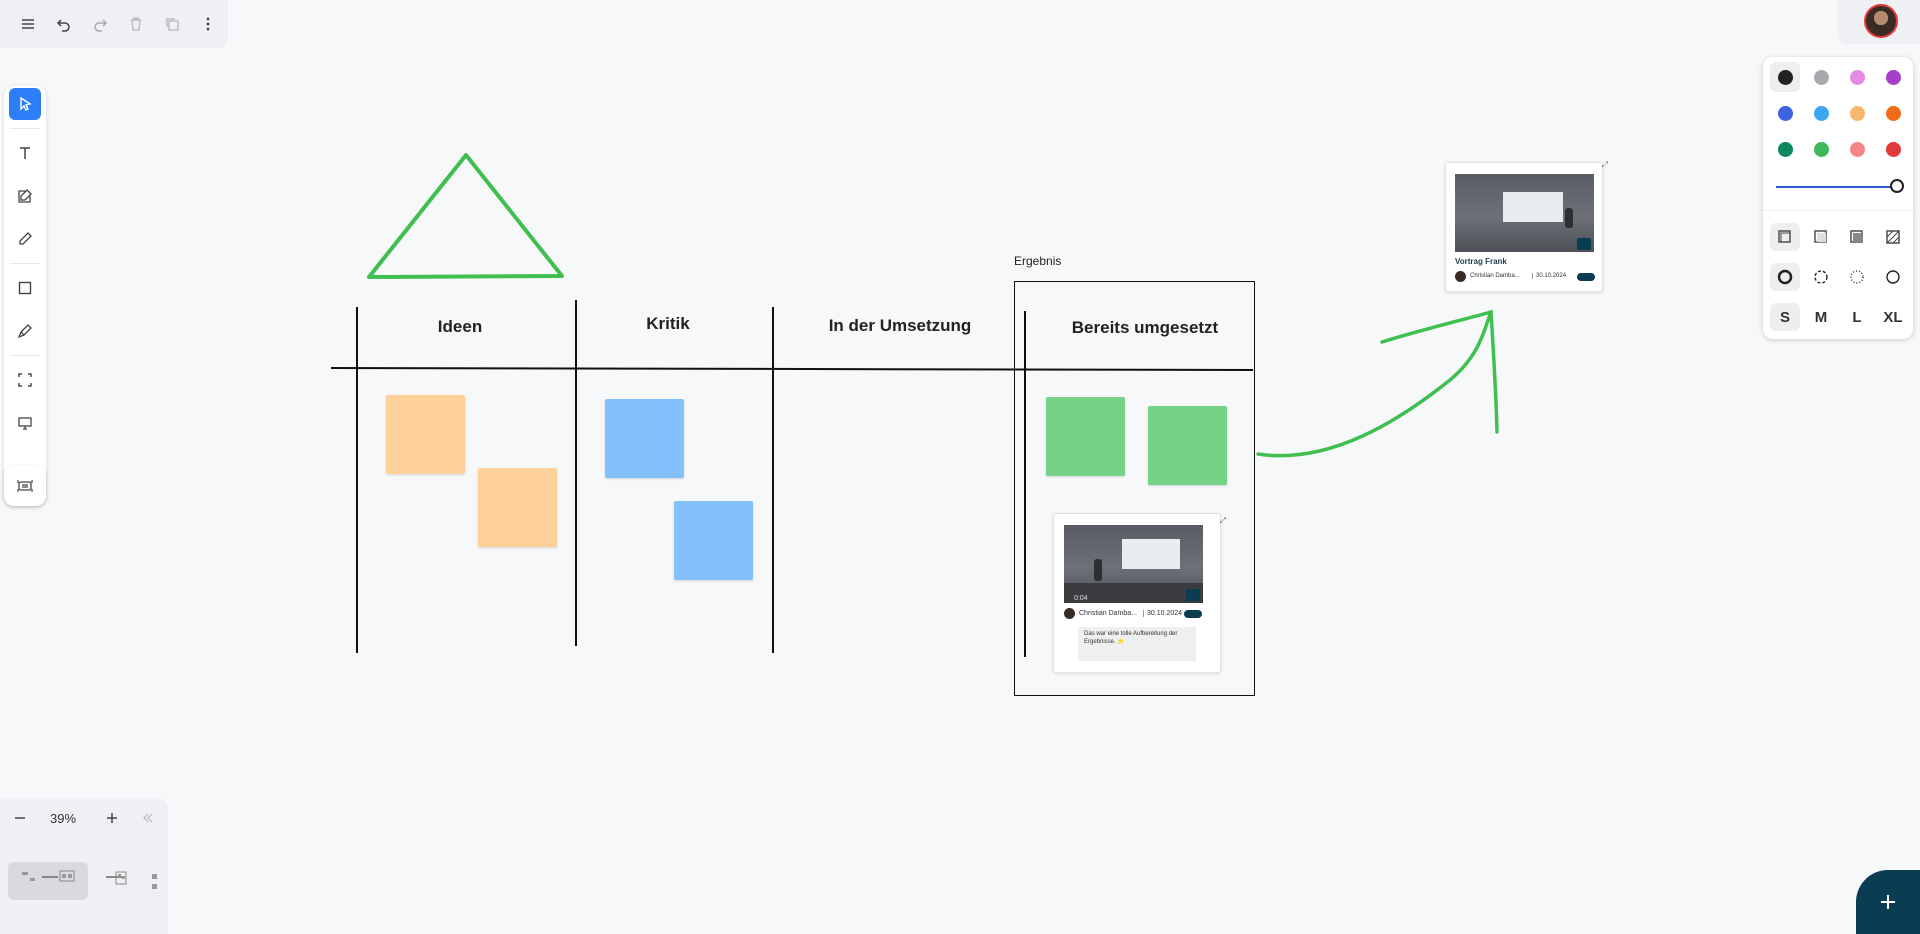 The image size is (1920, 934). Describe the element at coordinates (1893, 237) in the screenshot. I see `fill-pattern-option` at that location.